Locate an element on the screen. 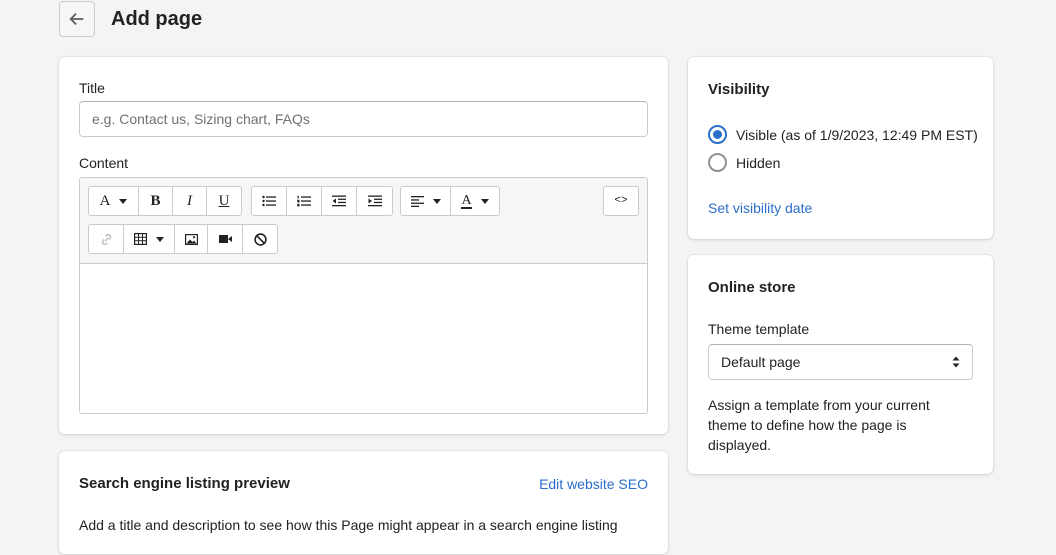 The width and height of the screenshot is (1056, 555). visible-radio is located at coordinates (717, 134).